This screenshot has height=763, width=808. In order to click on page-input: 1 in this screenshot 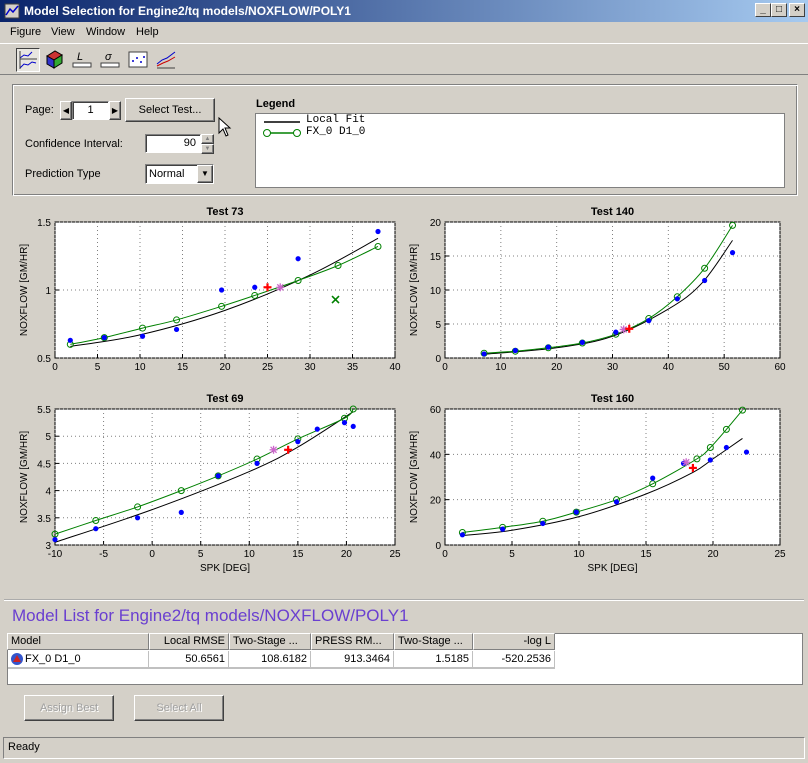, I will do `click(90, 110)`.